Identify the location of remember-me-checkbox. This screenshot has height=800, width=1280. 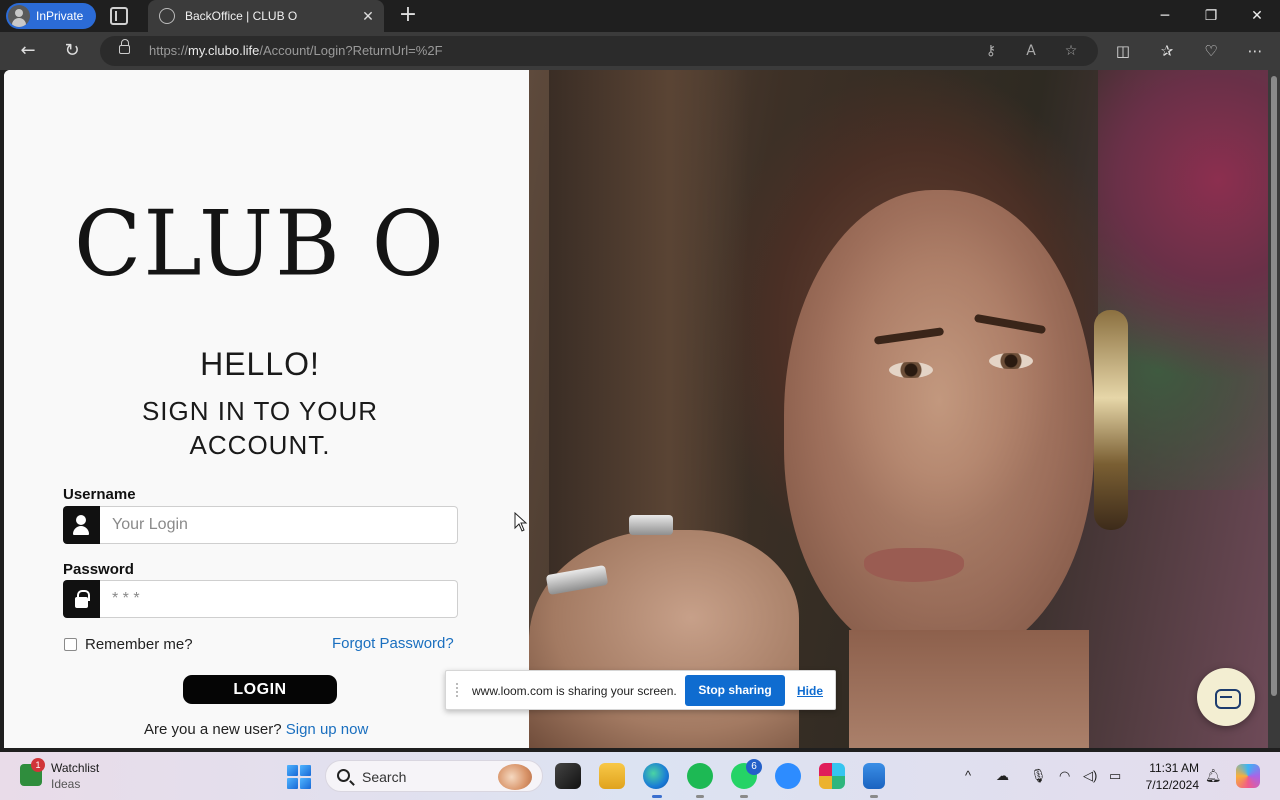
(70, 644).